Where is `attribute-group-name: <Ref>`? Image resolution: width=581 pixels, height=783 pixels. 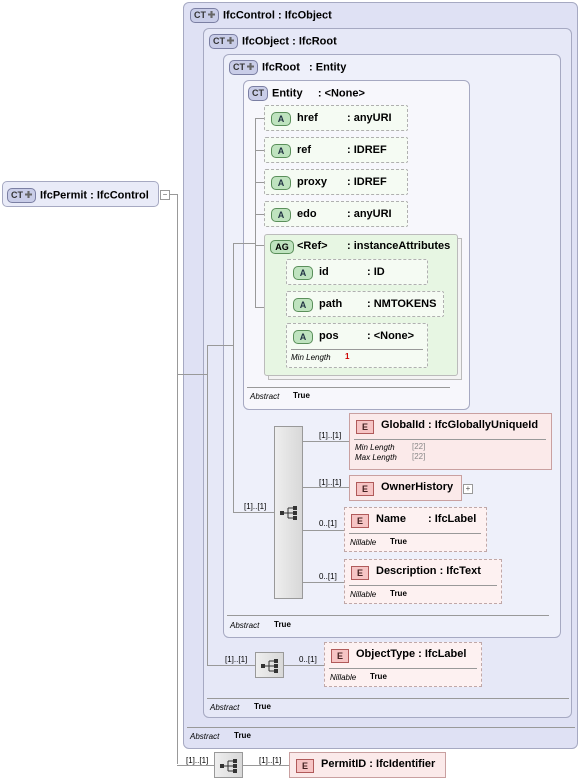
attribute-group-name: <Ref> is located at coordinates (312, 246).